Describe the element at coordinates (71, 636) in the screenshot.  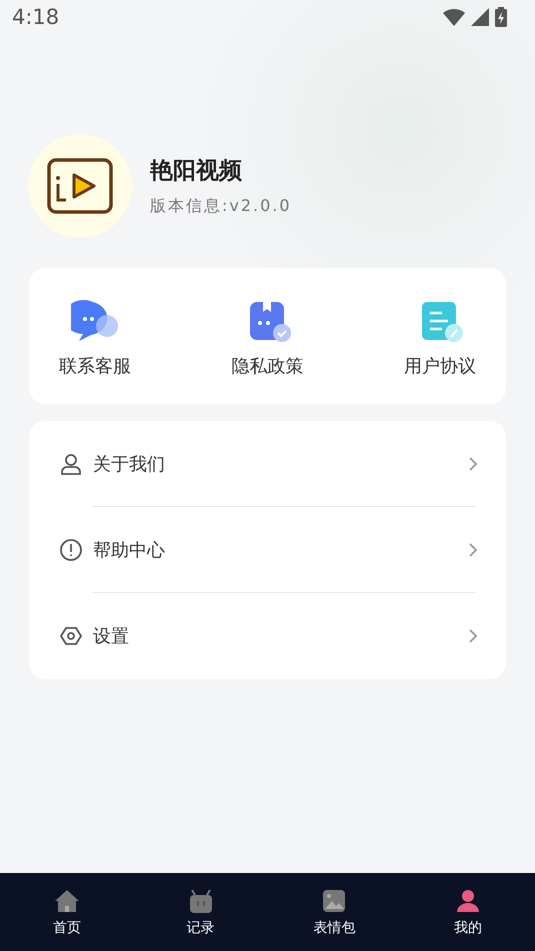
I see `settings-icon` at that location.